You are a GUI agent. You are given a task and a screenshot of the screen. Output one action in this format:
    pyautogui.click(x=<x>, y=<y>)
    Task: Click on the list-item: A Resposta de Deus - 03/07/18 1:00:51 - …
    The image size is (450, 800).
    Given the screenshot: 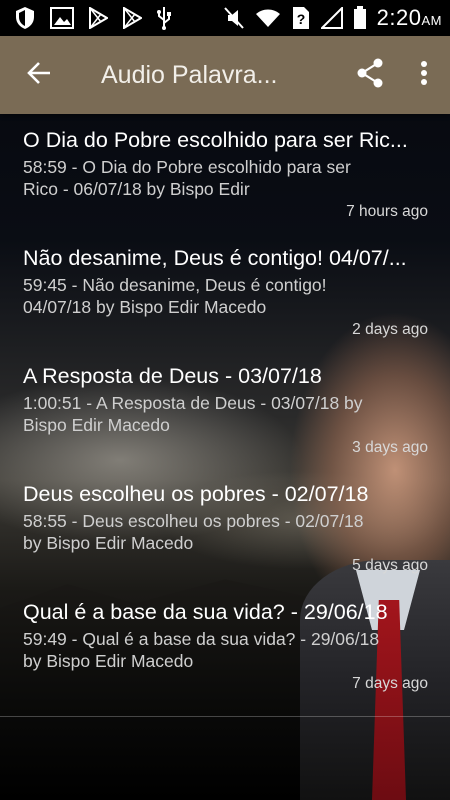 What is the action you would take?
    pyautogui.click(x=225, y=409)
    